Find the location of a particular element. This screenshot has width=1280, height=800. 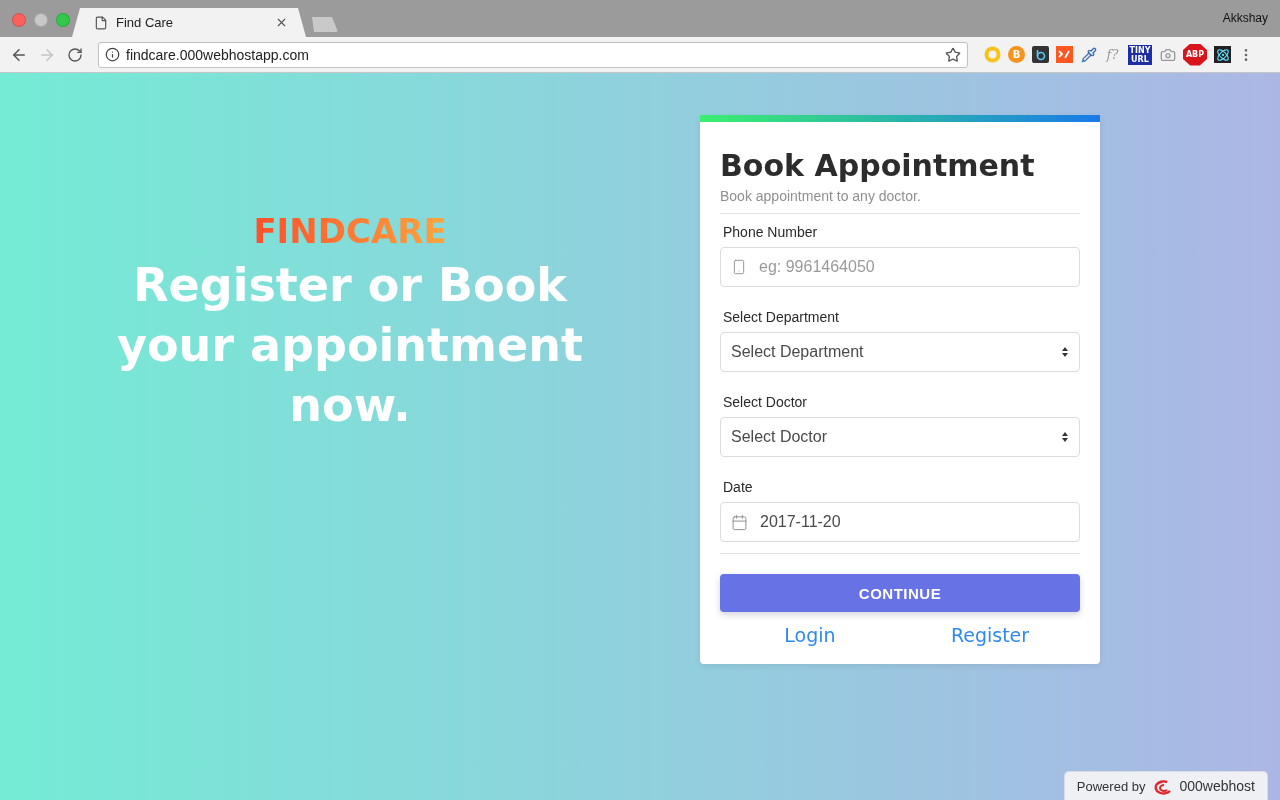

star-icon is located at coordinates (953, 54).